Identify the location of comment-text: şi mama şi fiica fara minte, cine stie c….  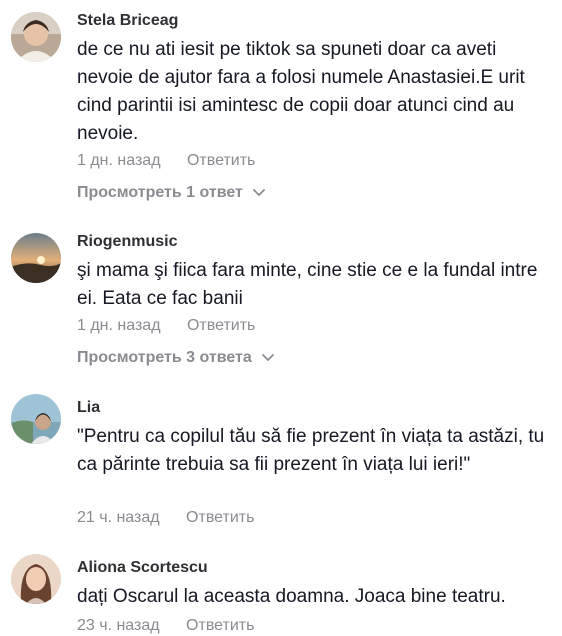
(307, 284).